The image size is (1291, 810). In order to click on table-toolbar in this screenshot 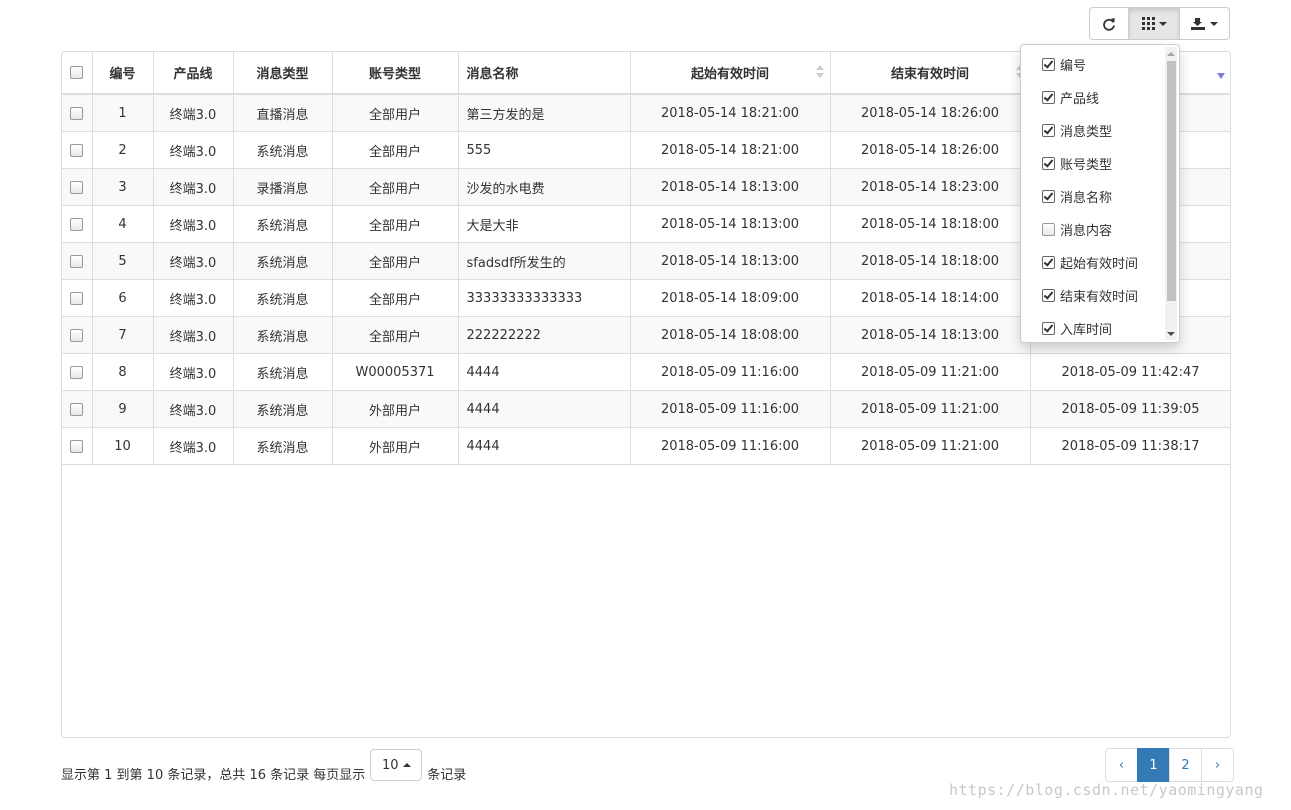, I will do `click(1159, 23)`.